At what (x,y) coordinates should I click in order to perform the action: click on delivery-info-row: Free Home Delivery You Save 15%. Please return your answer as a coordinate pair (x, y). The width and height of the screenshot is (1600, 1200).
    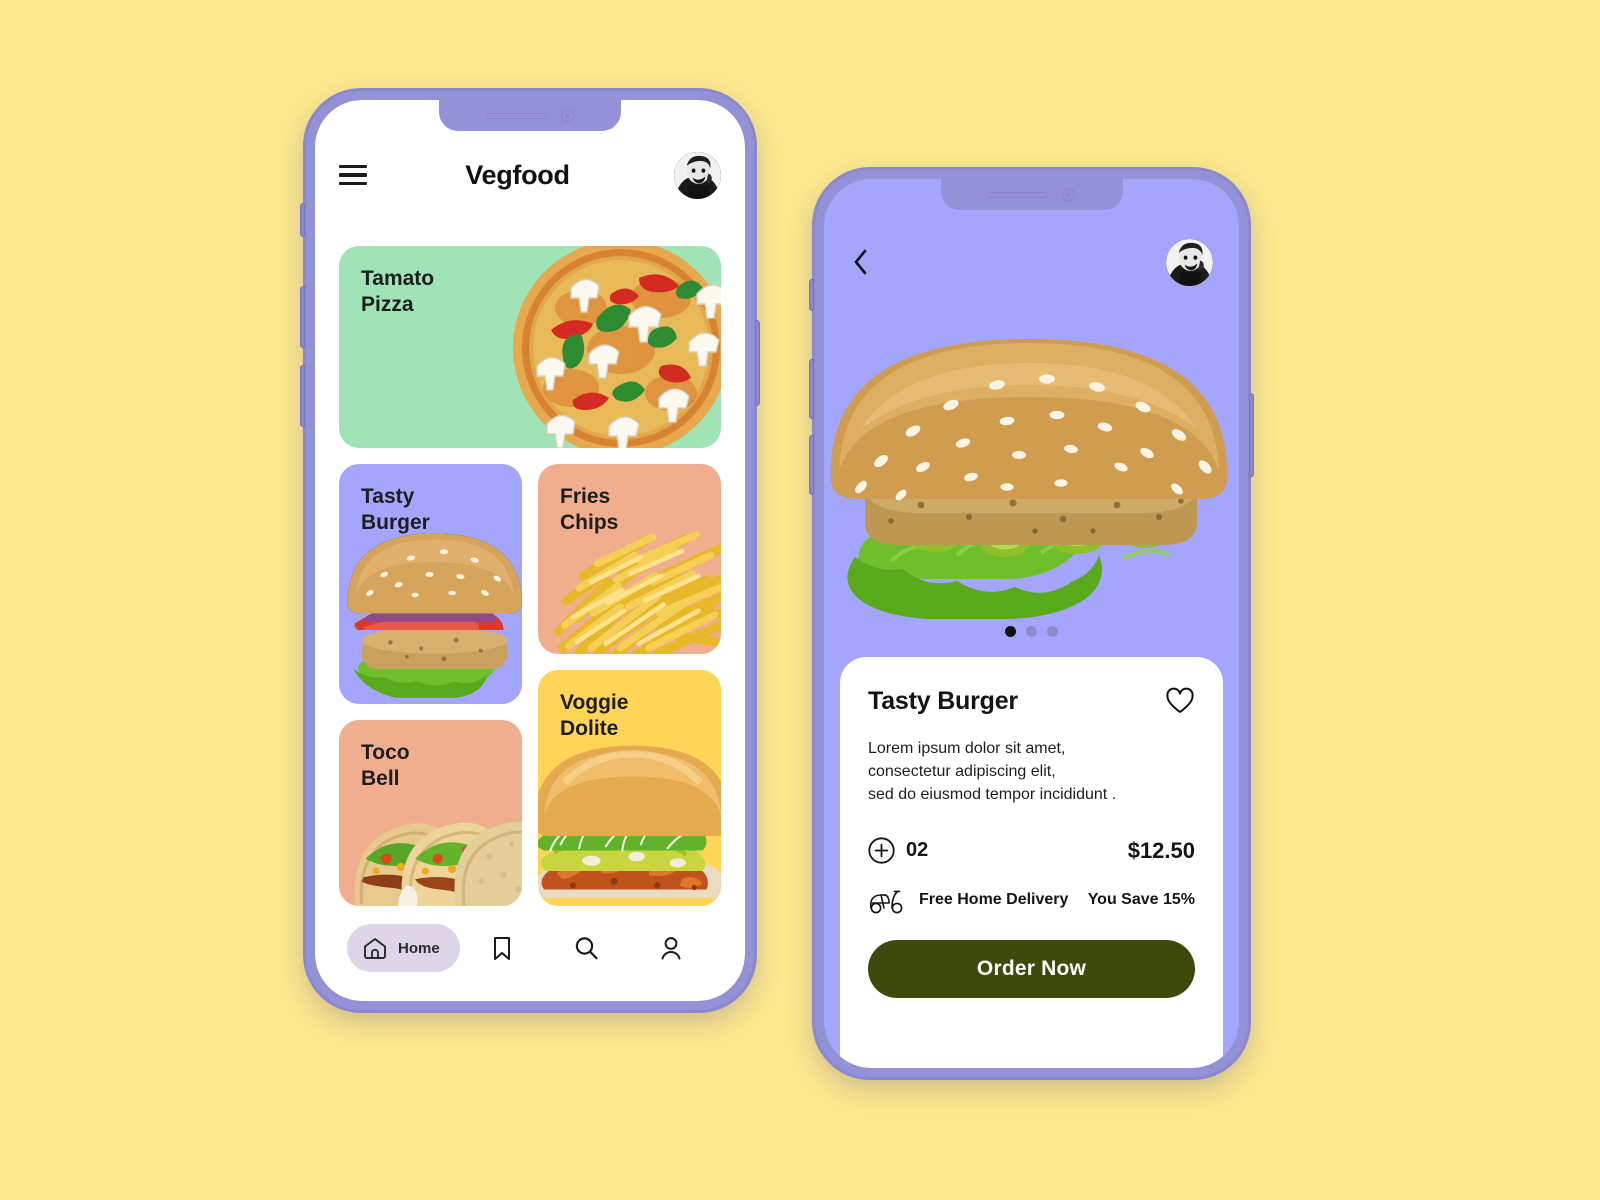
    Looking at the image, I should click on (1031, 900).